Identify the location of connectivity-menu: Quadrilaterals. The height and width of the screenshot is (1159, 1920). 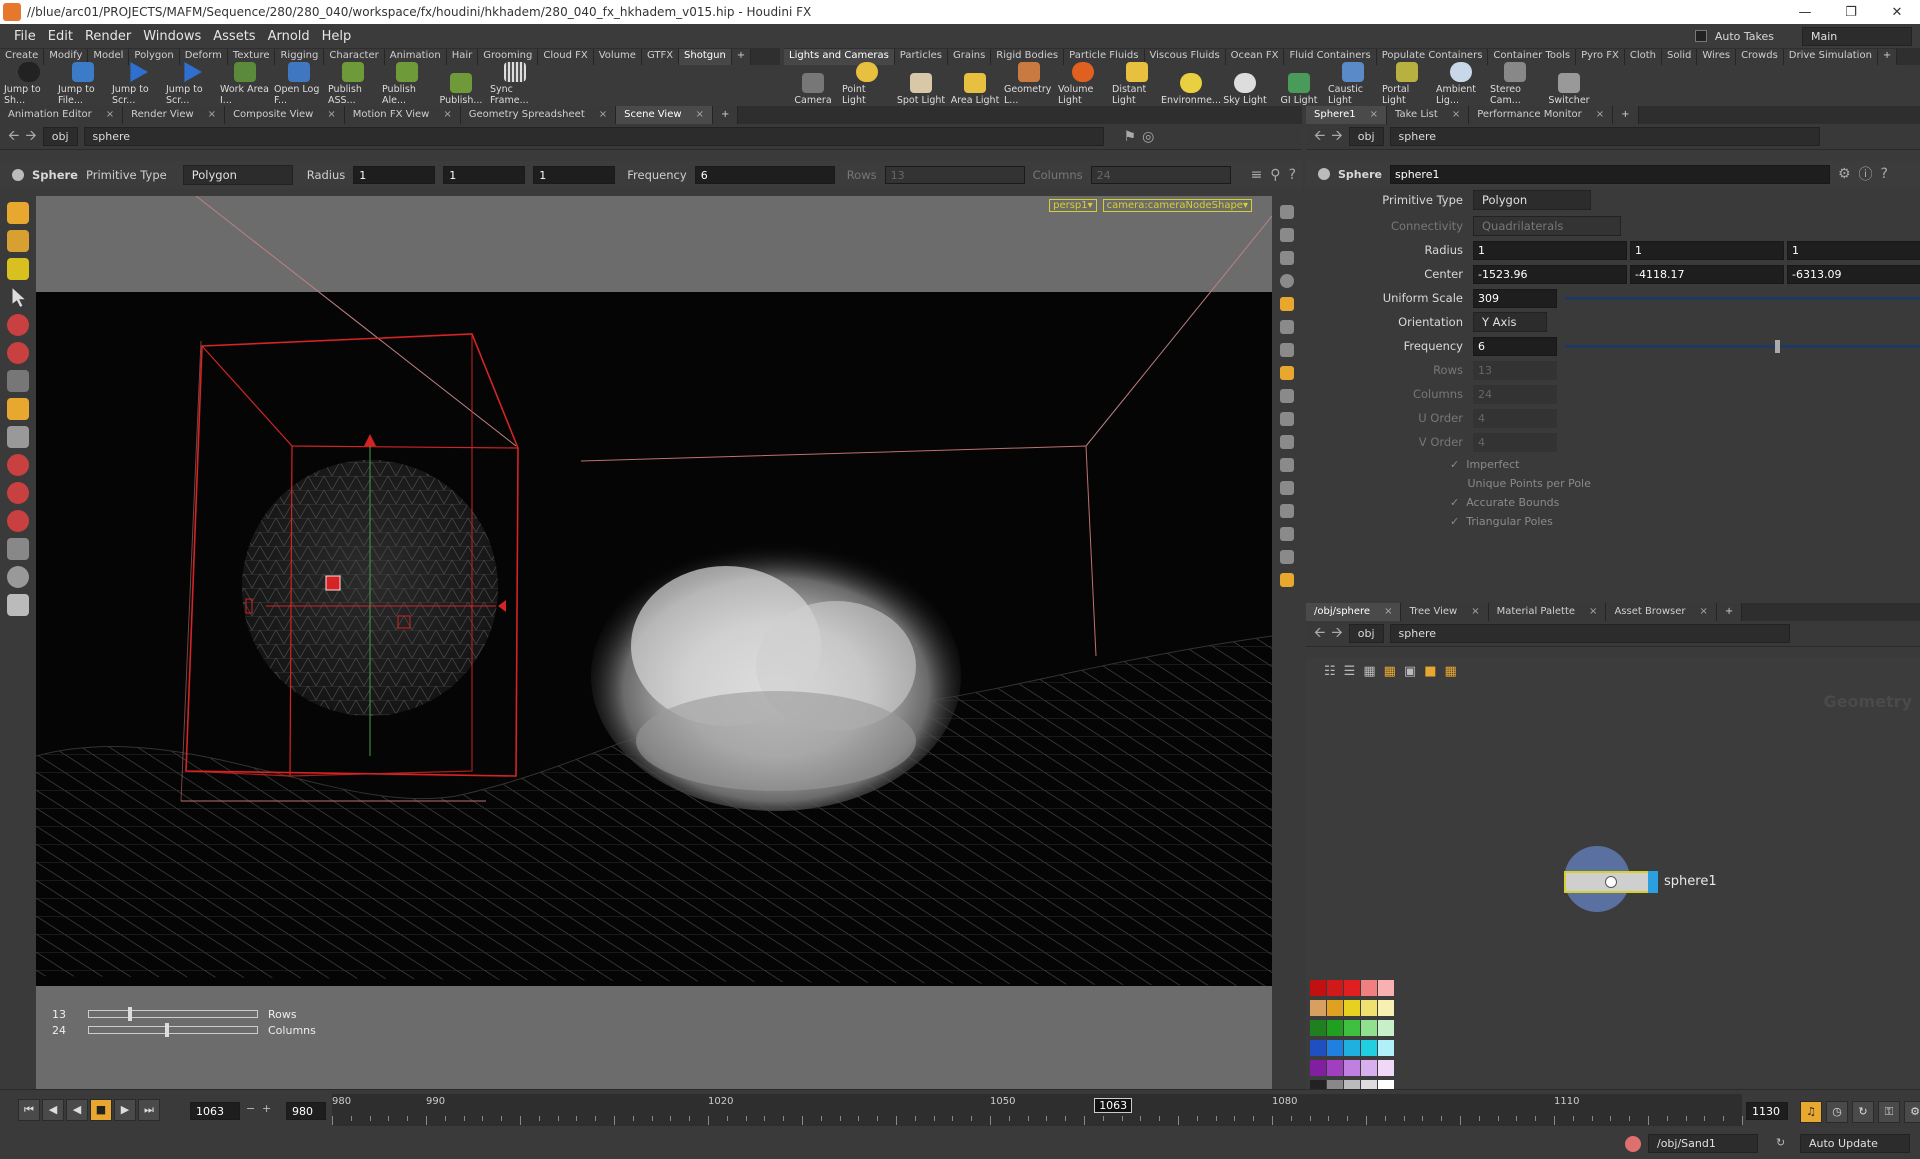
(1547, 226).